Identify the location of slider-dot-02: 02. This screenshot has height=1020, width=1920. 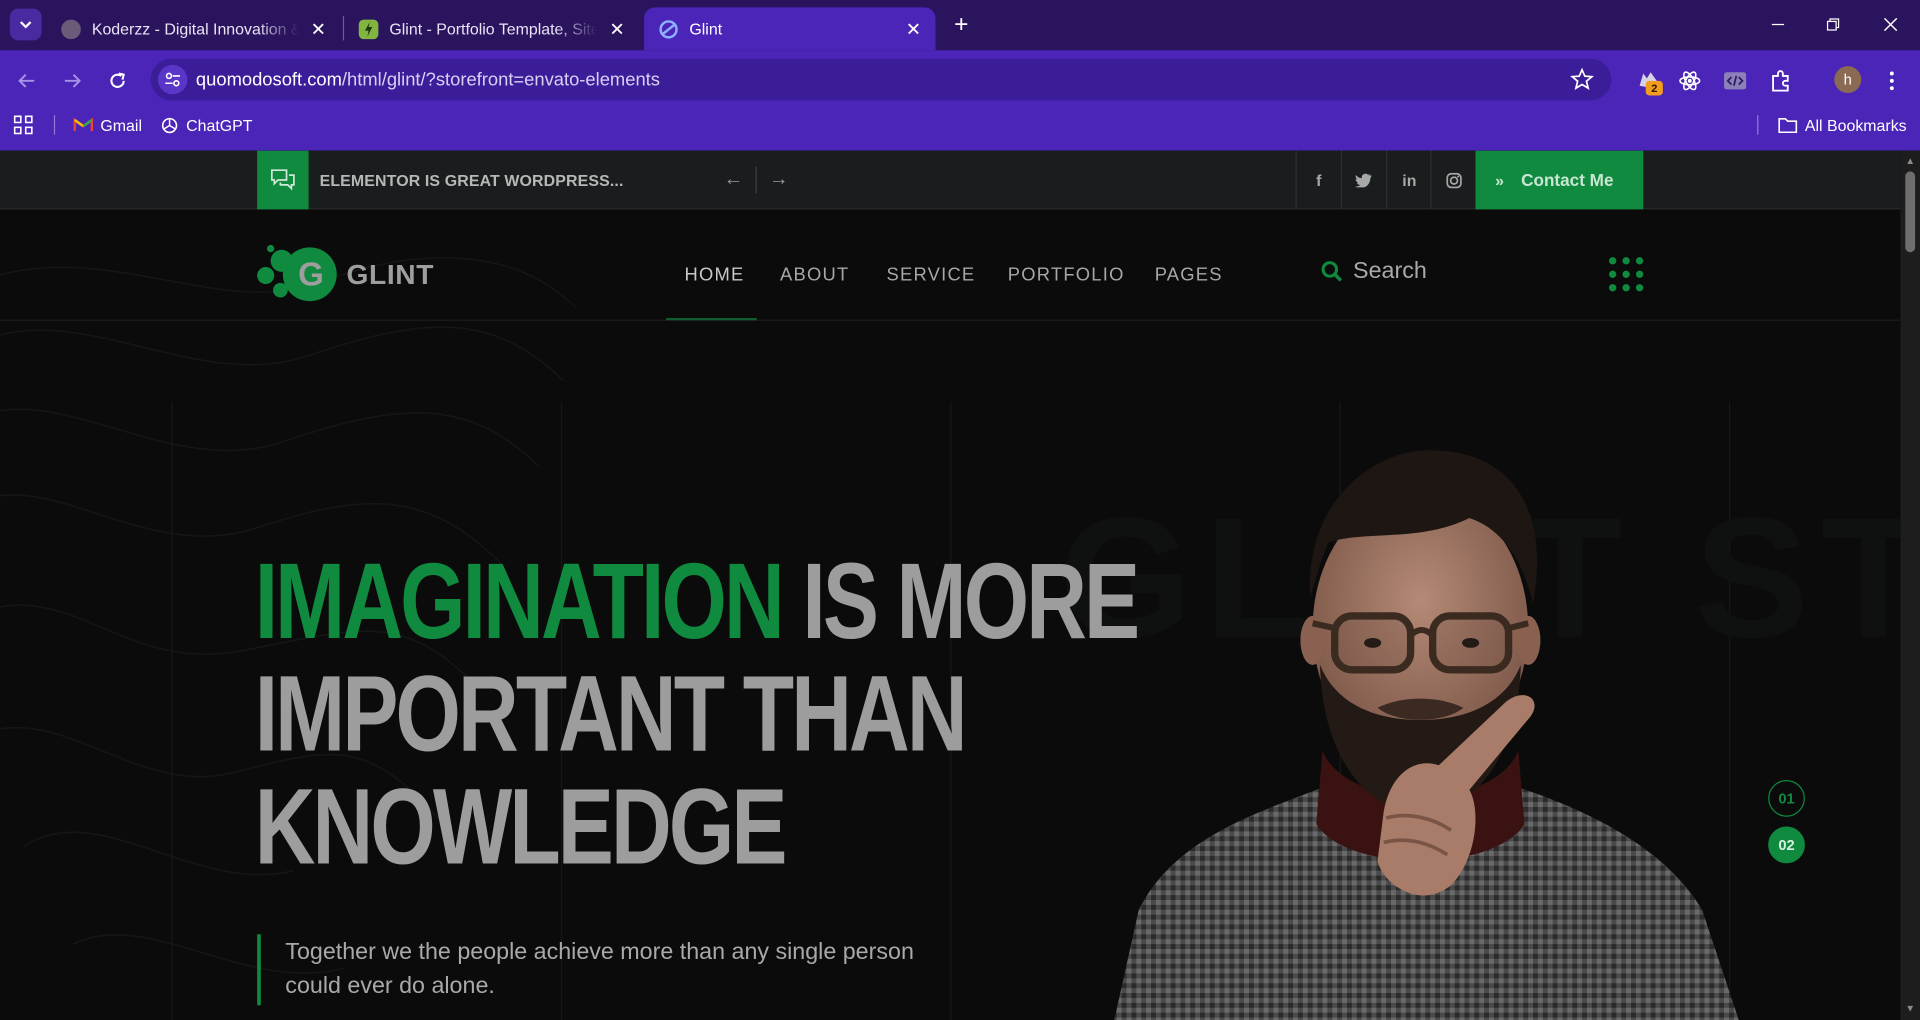
(1786, 845).